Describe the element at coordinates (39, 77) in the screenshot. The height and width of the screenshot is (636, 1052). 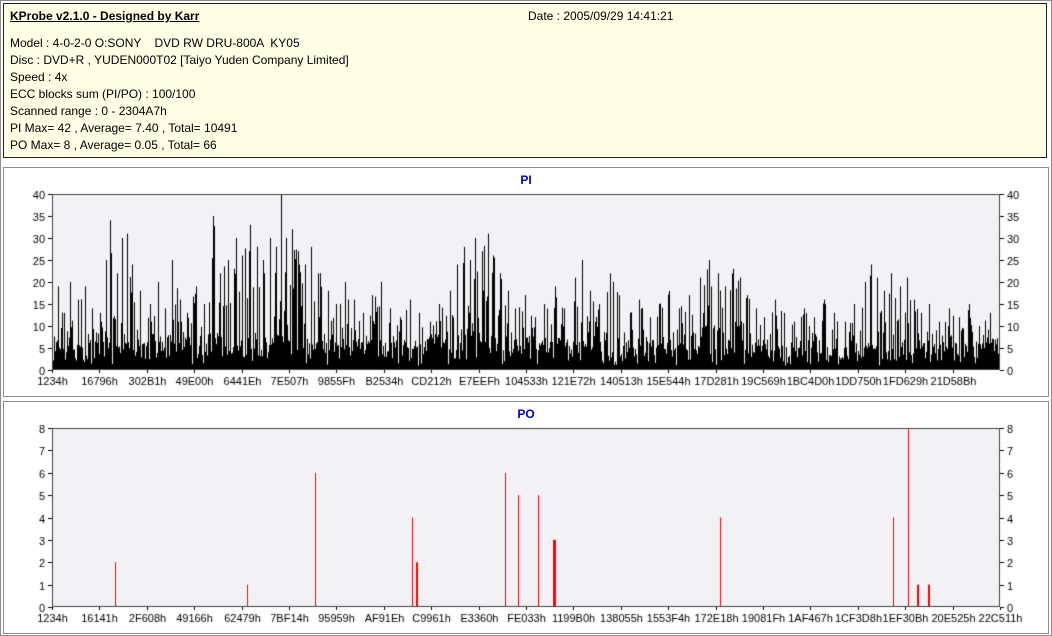
I see `info-speed-line: Speed : 4x` at that location.